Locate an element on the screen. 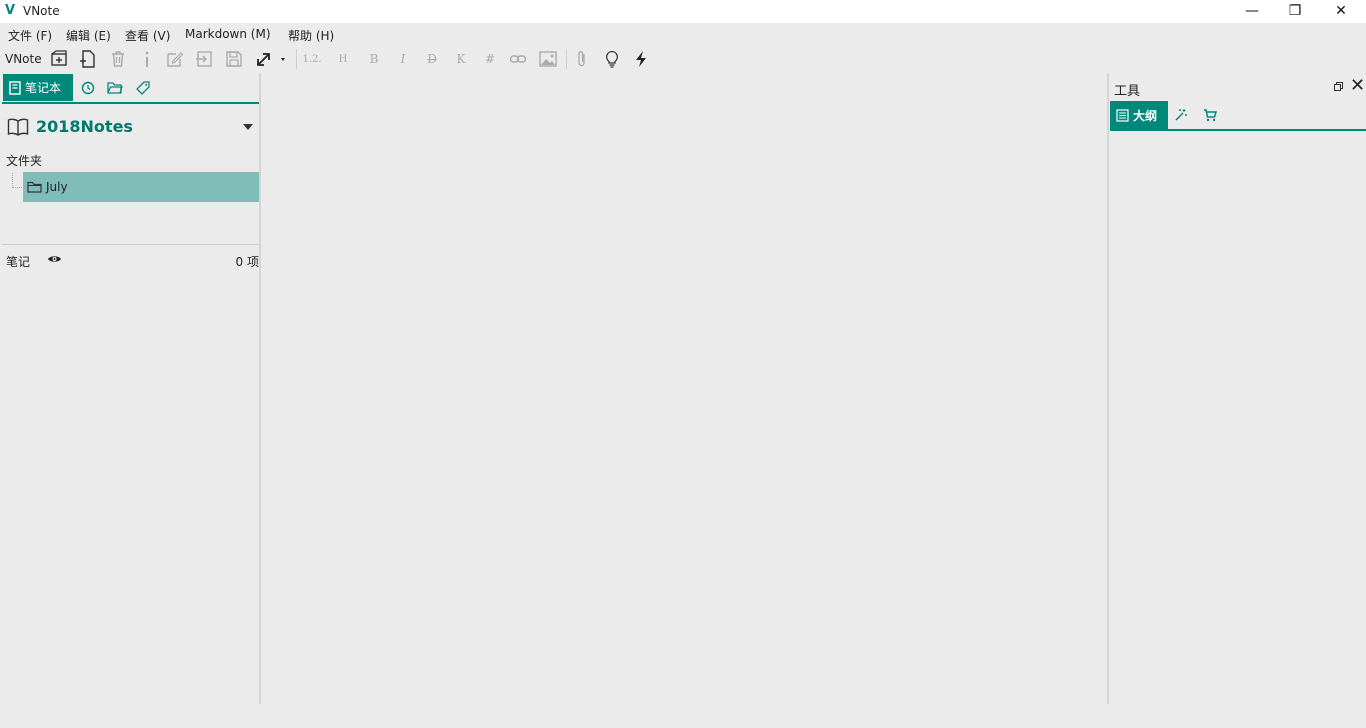 The image size is (1366, 728). italic-button: I is located at coordinates (403, 59).